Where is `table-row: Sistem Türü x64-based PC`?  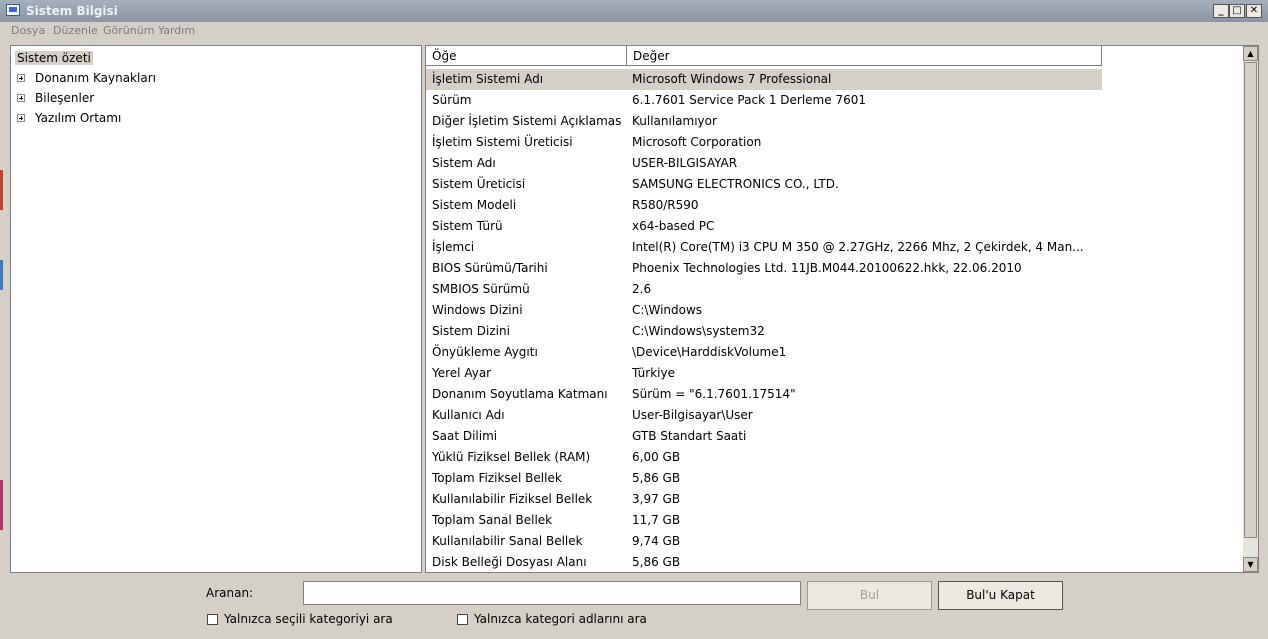
table-row: Sistem Türü x64-based PC is located at coordinates (764, 226).